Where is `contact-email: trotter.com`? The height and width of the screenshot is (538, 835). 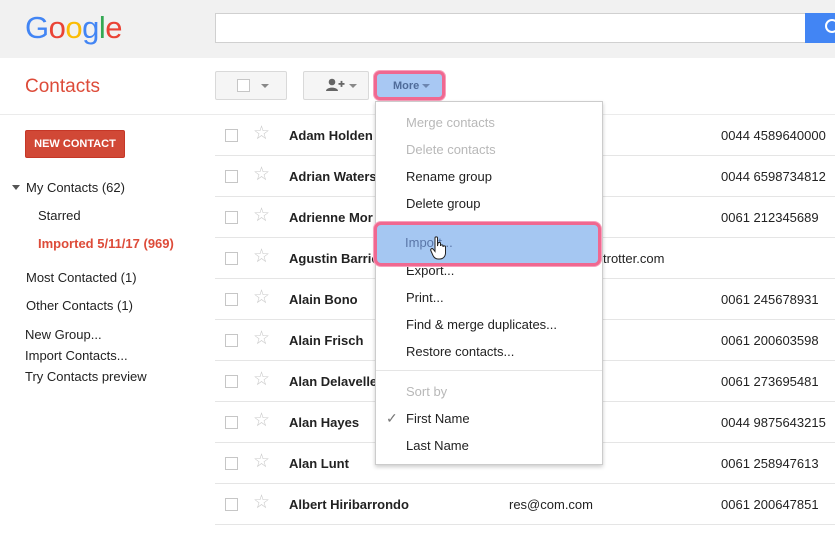
contact-email: trotter.com is located at coordinates (634, 258).